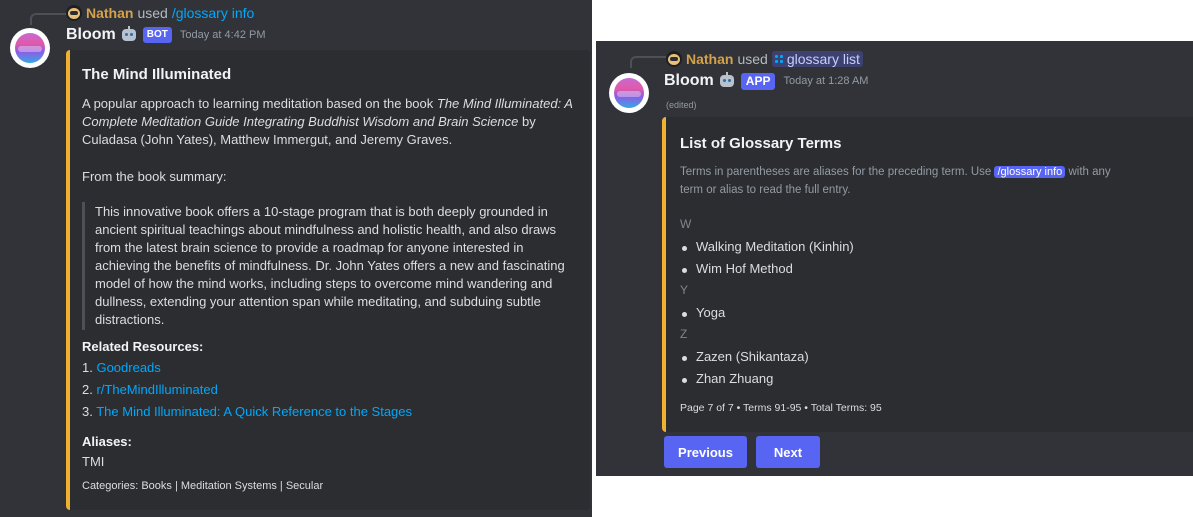 This screenshot has height=517, width=1193. I want to click on reply-command: /glossary info, so click(213, 13).